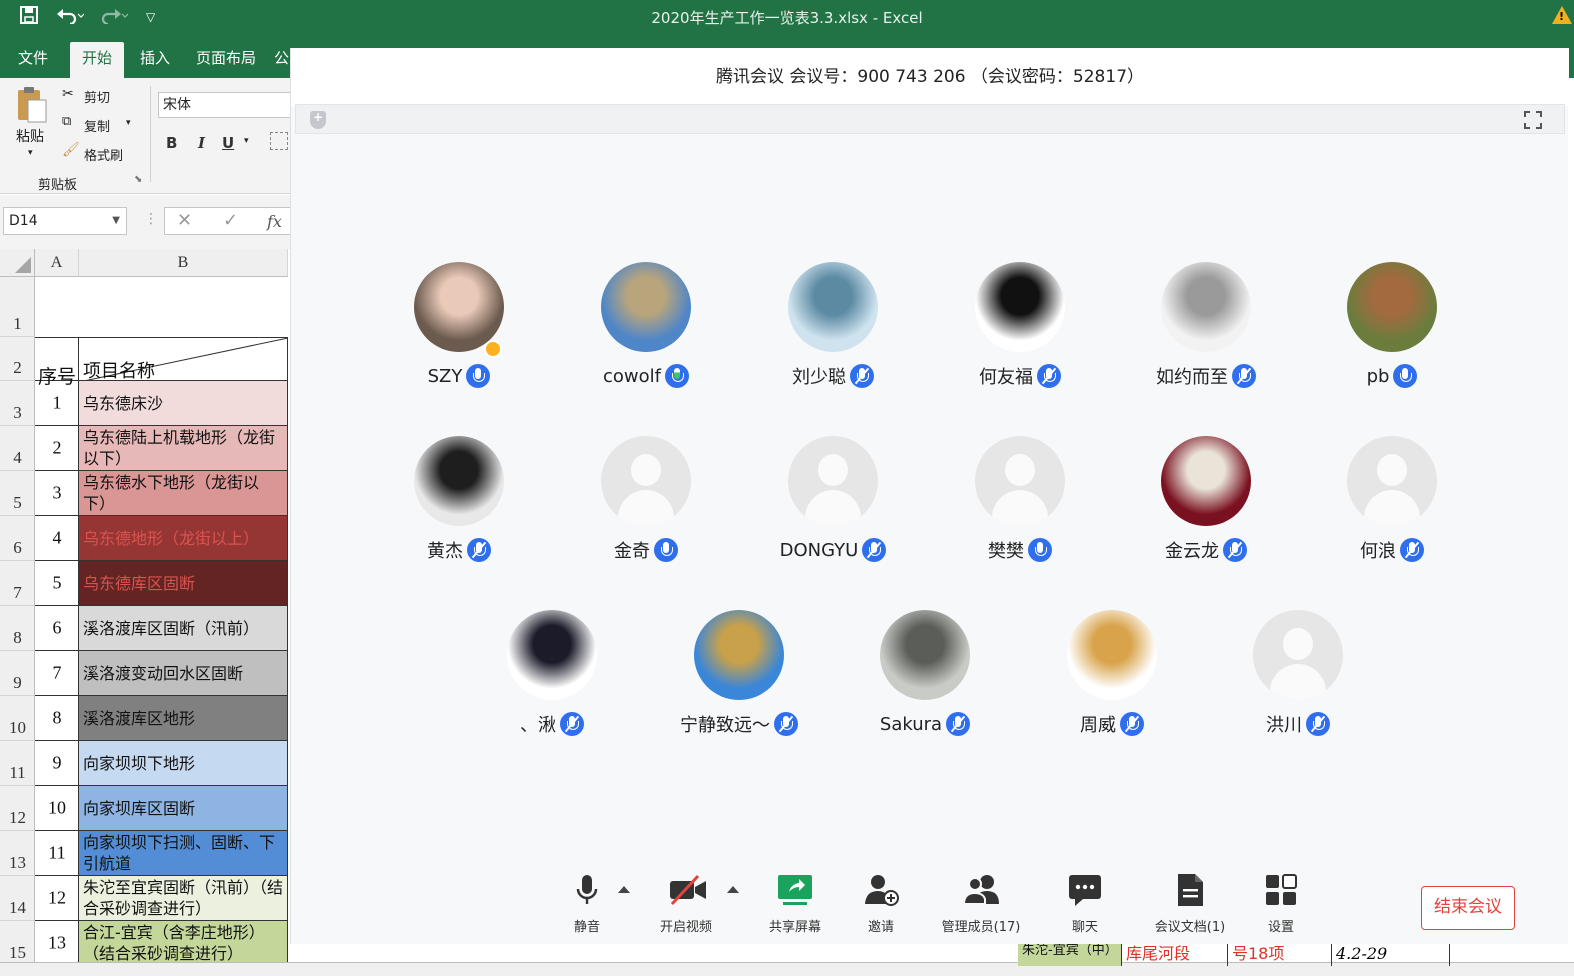 Image resolution: width=1574 pixels, height=976 pixels. Describe the element at coordinates (228, 143) in the screenshot. I see `underline-button: U` at that location.